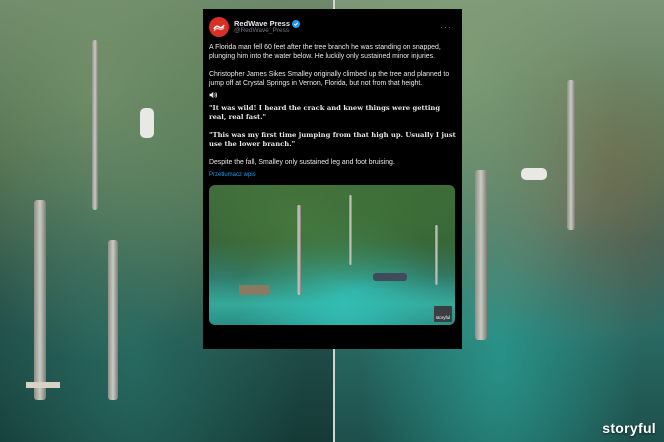 The width and height of the screenshot is (664, 442). What do you see at coordinates (219, 27) in the screenshot?
I see `redwave-logo-icon` at bounding box center [219, 27].